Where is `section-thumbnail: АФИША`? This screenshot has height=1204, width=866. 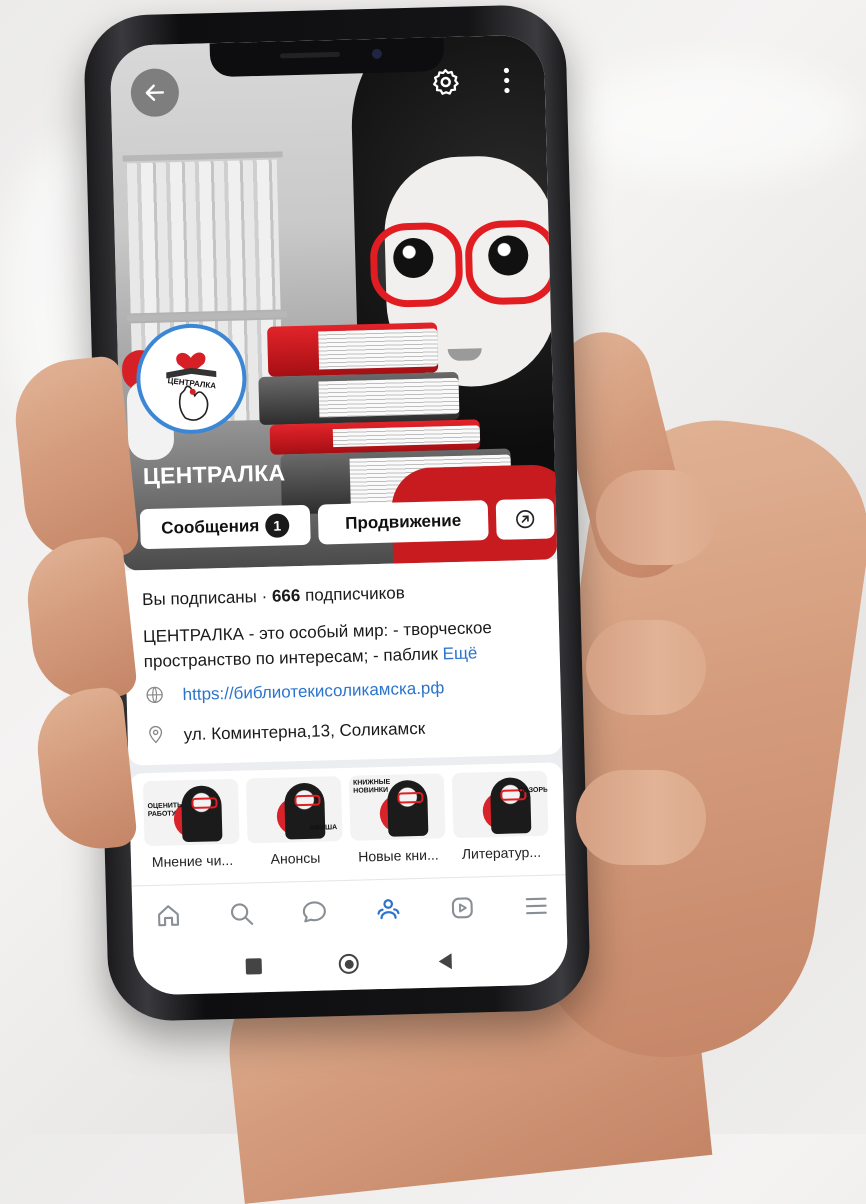 section-thumbnail: АФИША is located at coordinates (294, 810).